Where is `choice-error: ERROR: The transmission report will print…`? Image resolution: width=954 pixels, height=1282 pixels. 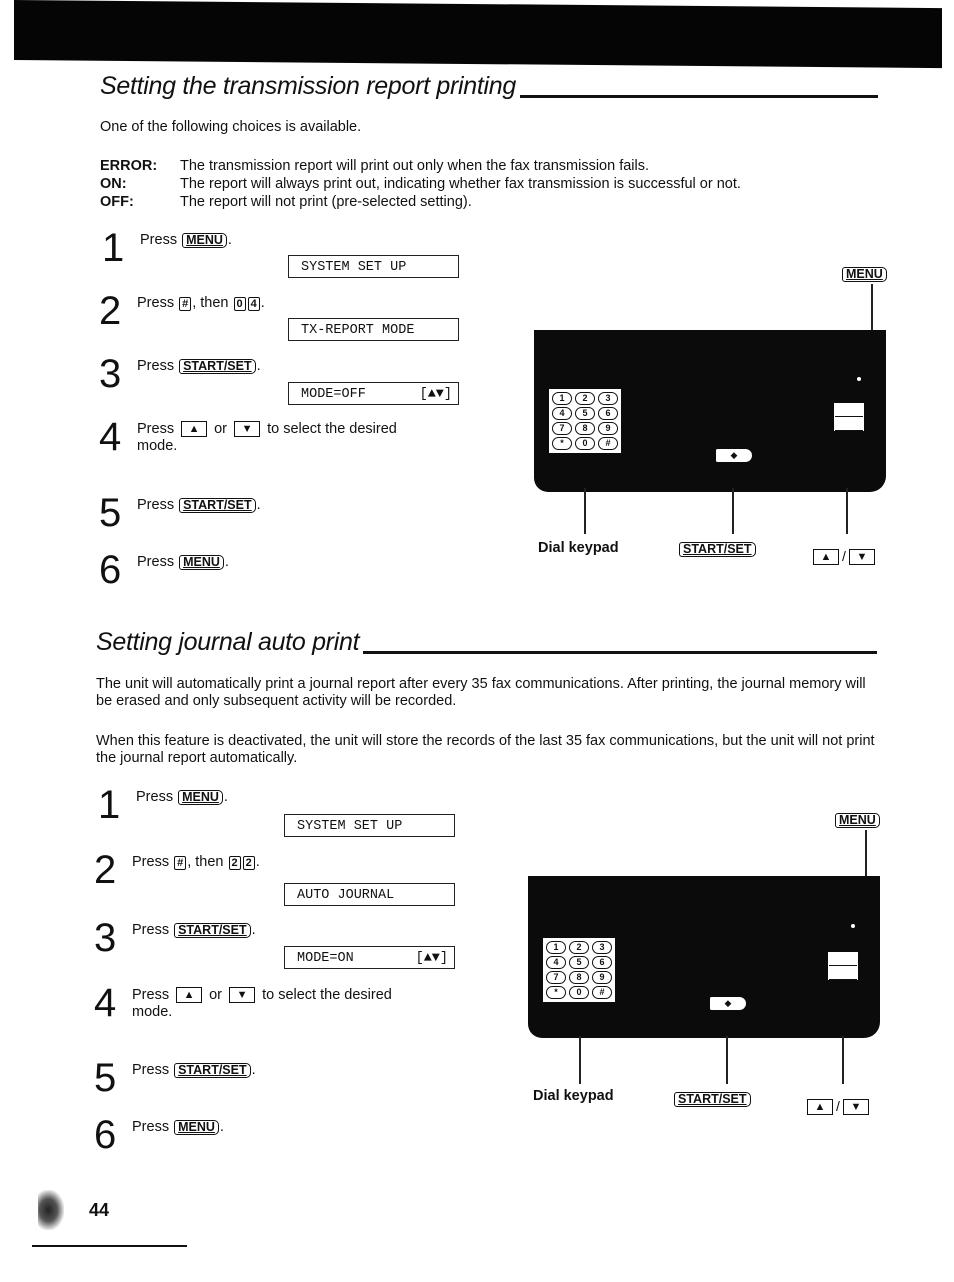 choice-error: ERROR: The transmission report will print… is located at coordinates (480, 166).